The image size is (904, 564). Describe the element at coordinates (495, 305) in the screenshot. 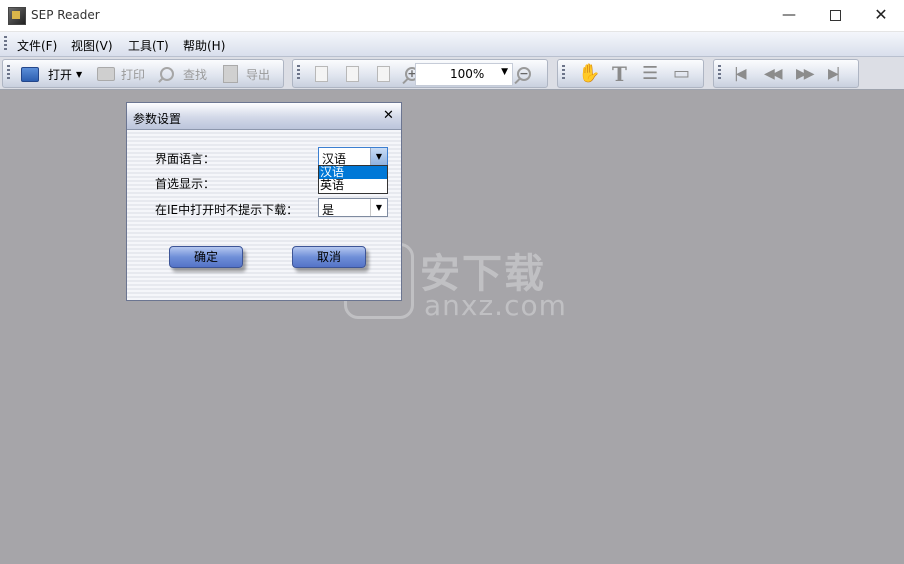

I see `watermark-text-en: anxz.com` at that location.